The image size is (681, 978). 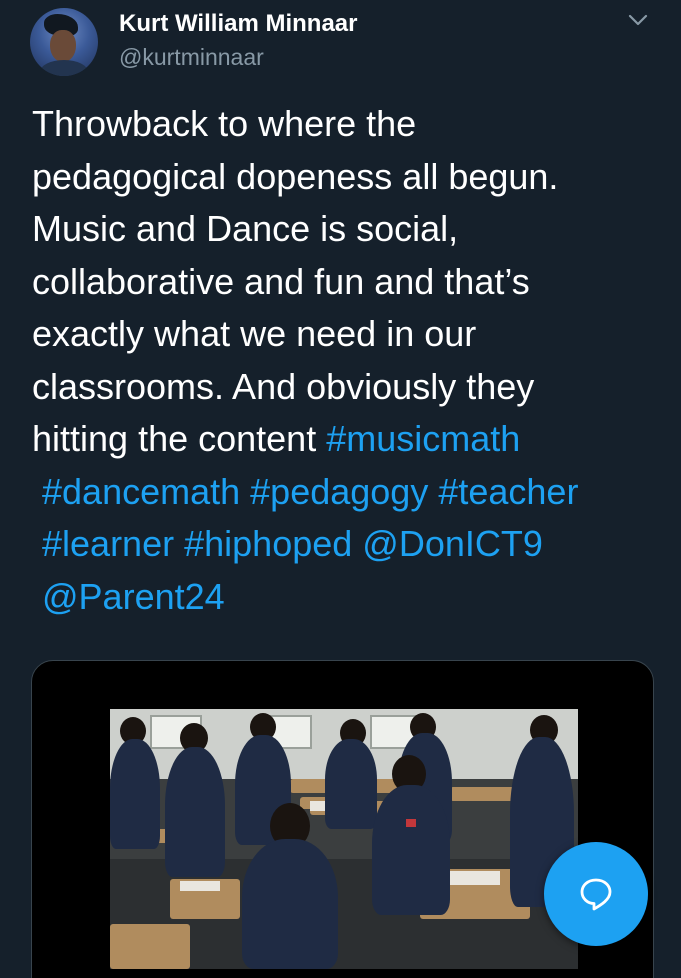 What do you see at coordinates (340, 970) in the screenshot?
I see `media-caption-strip` at bounding box center [340, 970].